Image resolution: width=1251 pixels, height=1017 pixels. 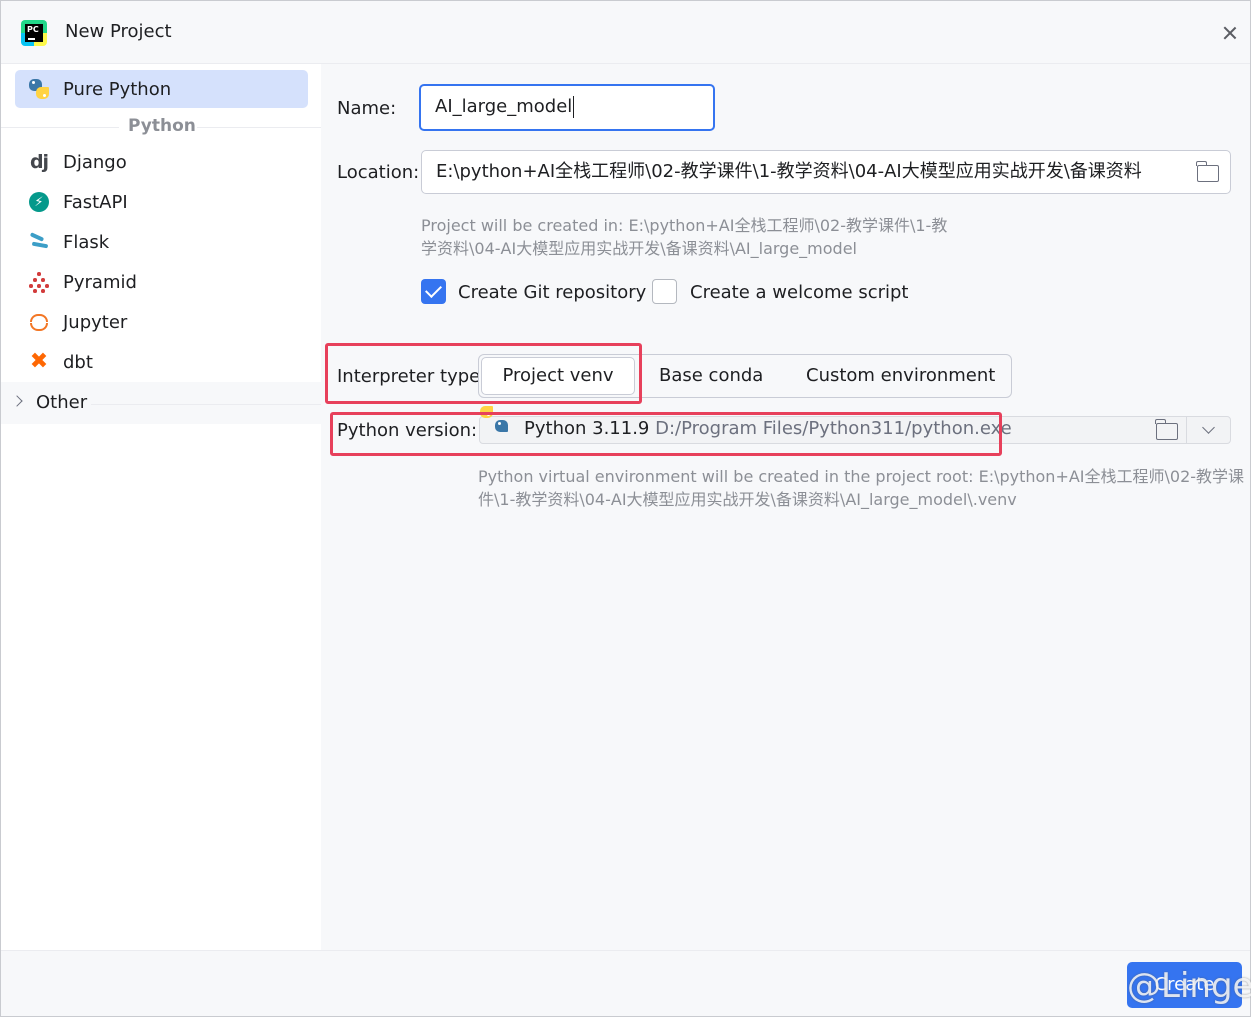 I want to click on pyramid-icon, so click(x=39, y=282).